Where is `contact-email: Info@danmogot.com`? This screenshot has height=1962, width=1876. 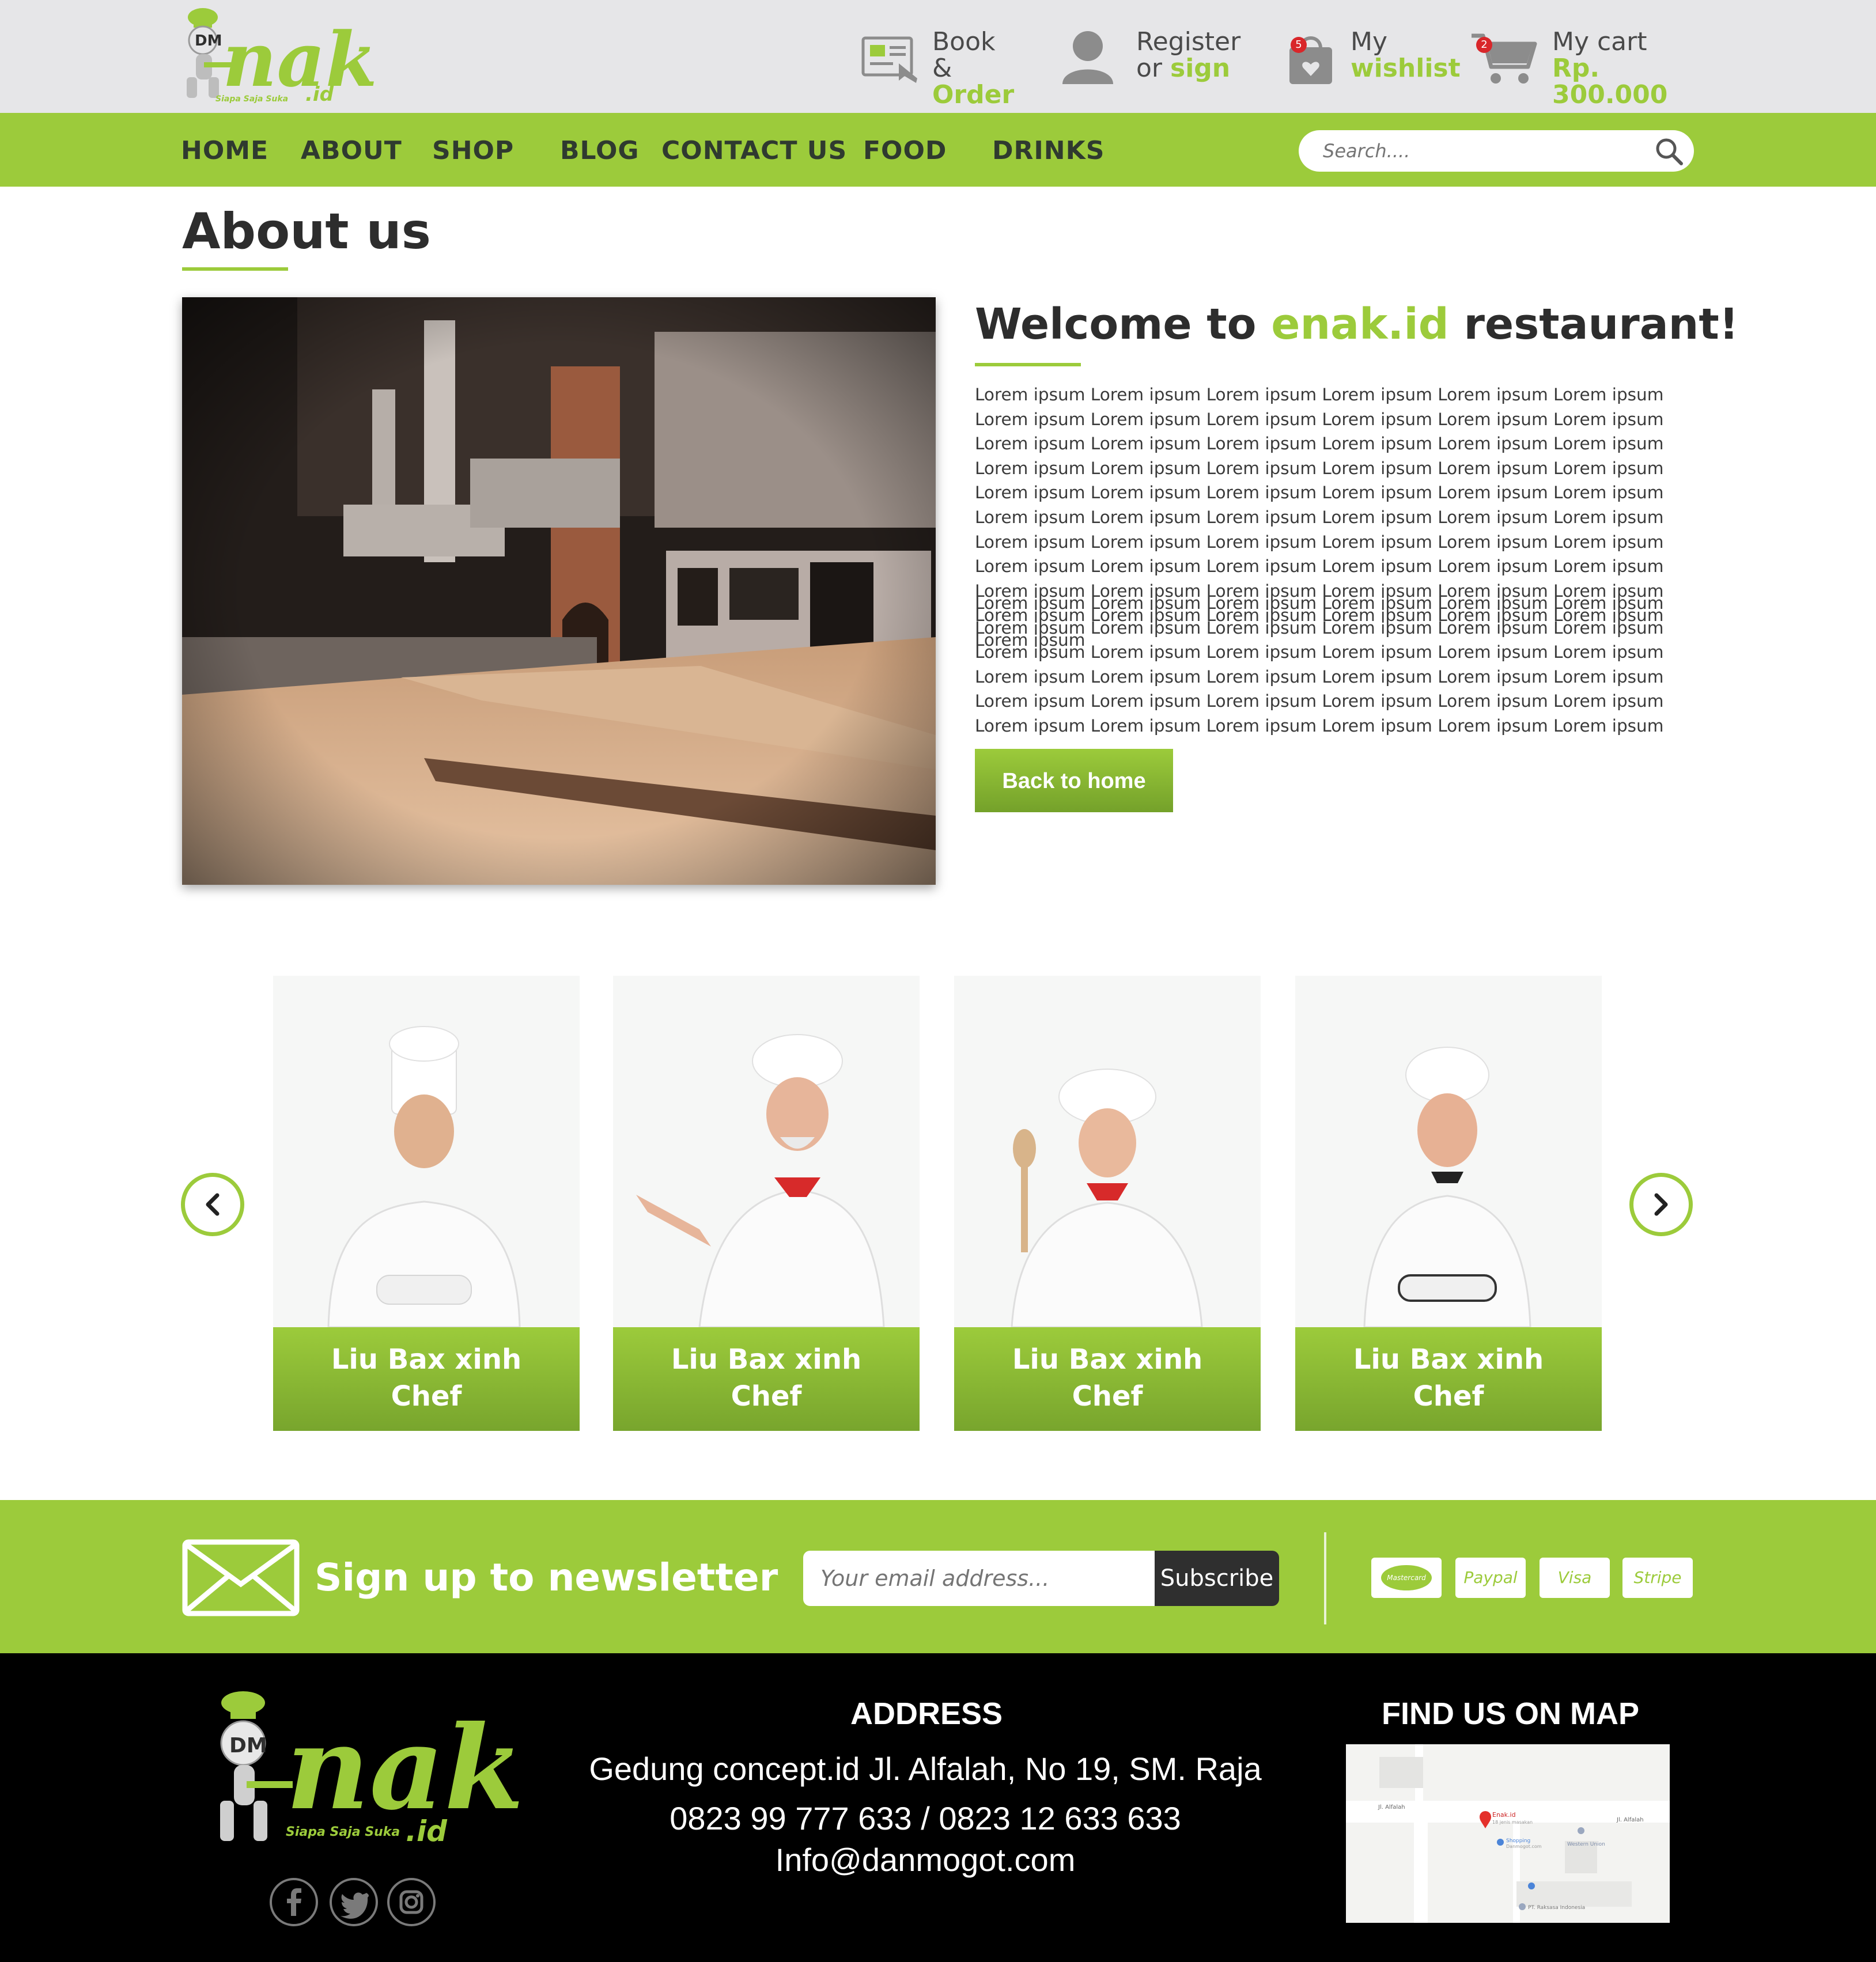 contact-email: Info@danmogot.com is located at coordinates (926, 1859).